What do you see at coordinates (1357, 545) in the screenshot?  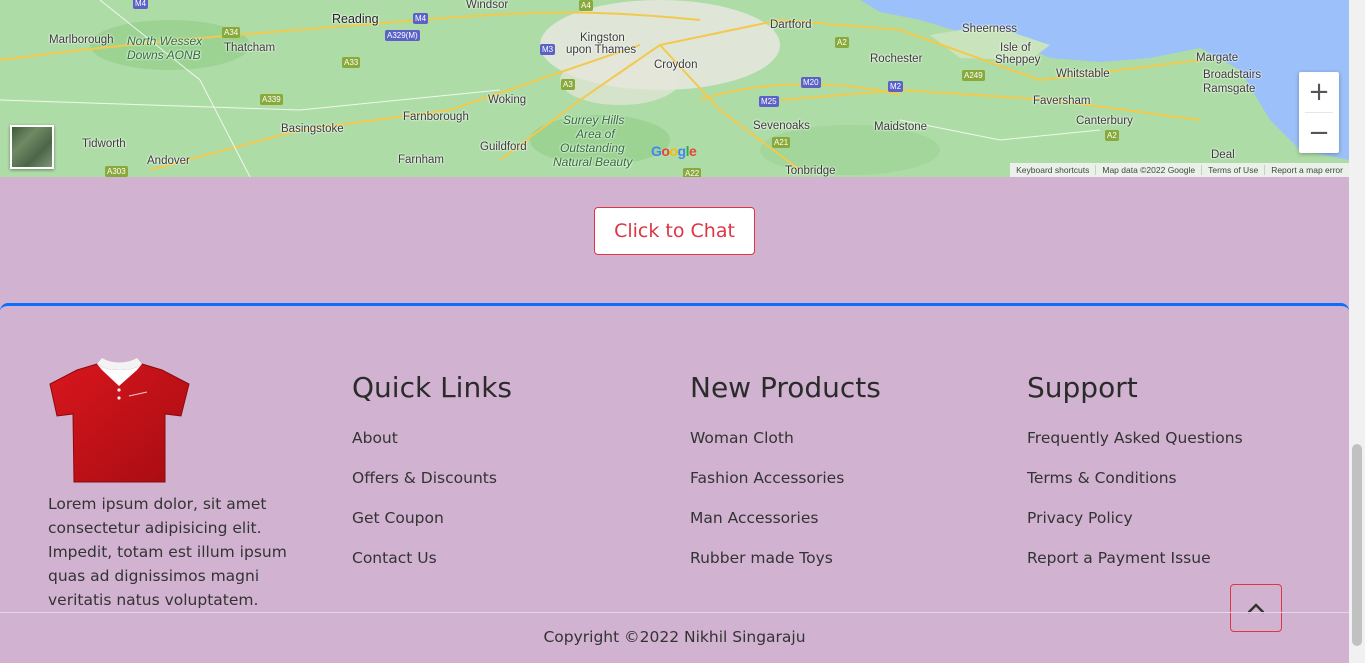 I see `scrollbar-thumb` at bounding box center [1357, 545].